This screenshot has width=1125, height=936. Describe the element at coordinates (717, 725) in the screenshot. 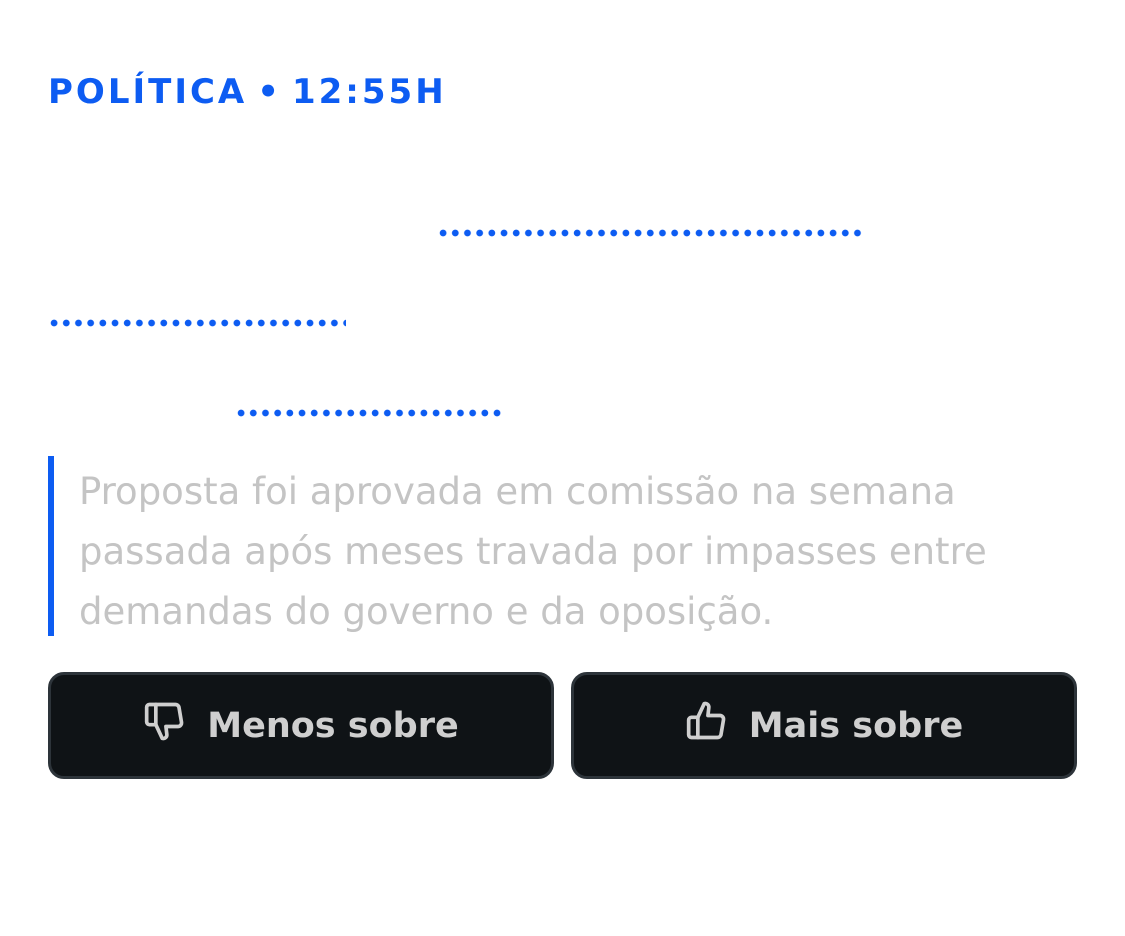

I see `thumbs-up-icon` at that location.